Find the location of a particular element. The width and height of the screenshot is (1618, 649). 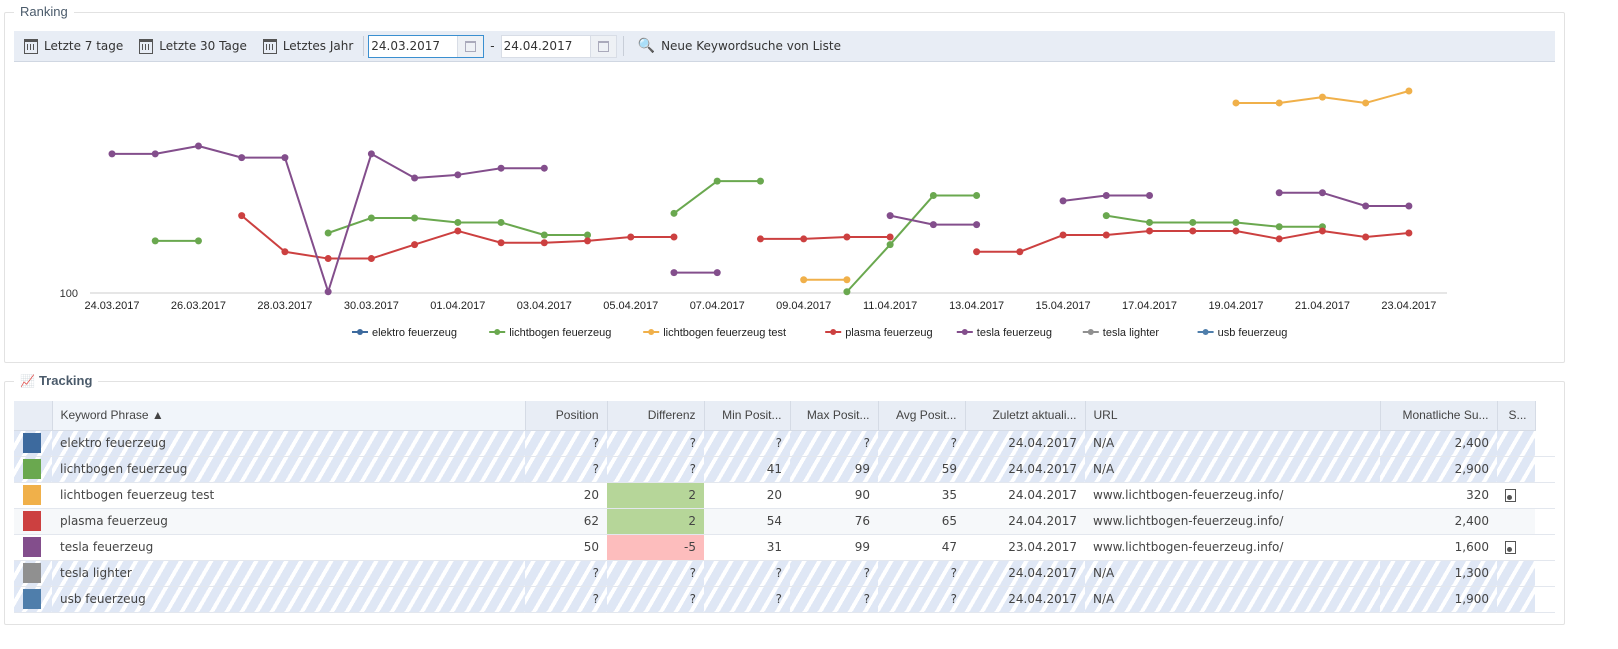

legend-item: tesla lighter is located at coordinates (1121, 333).